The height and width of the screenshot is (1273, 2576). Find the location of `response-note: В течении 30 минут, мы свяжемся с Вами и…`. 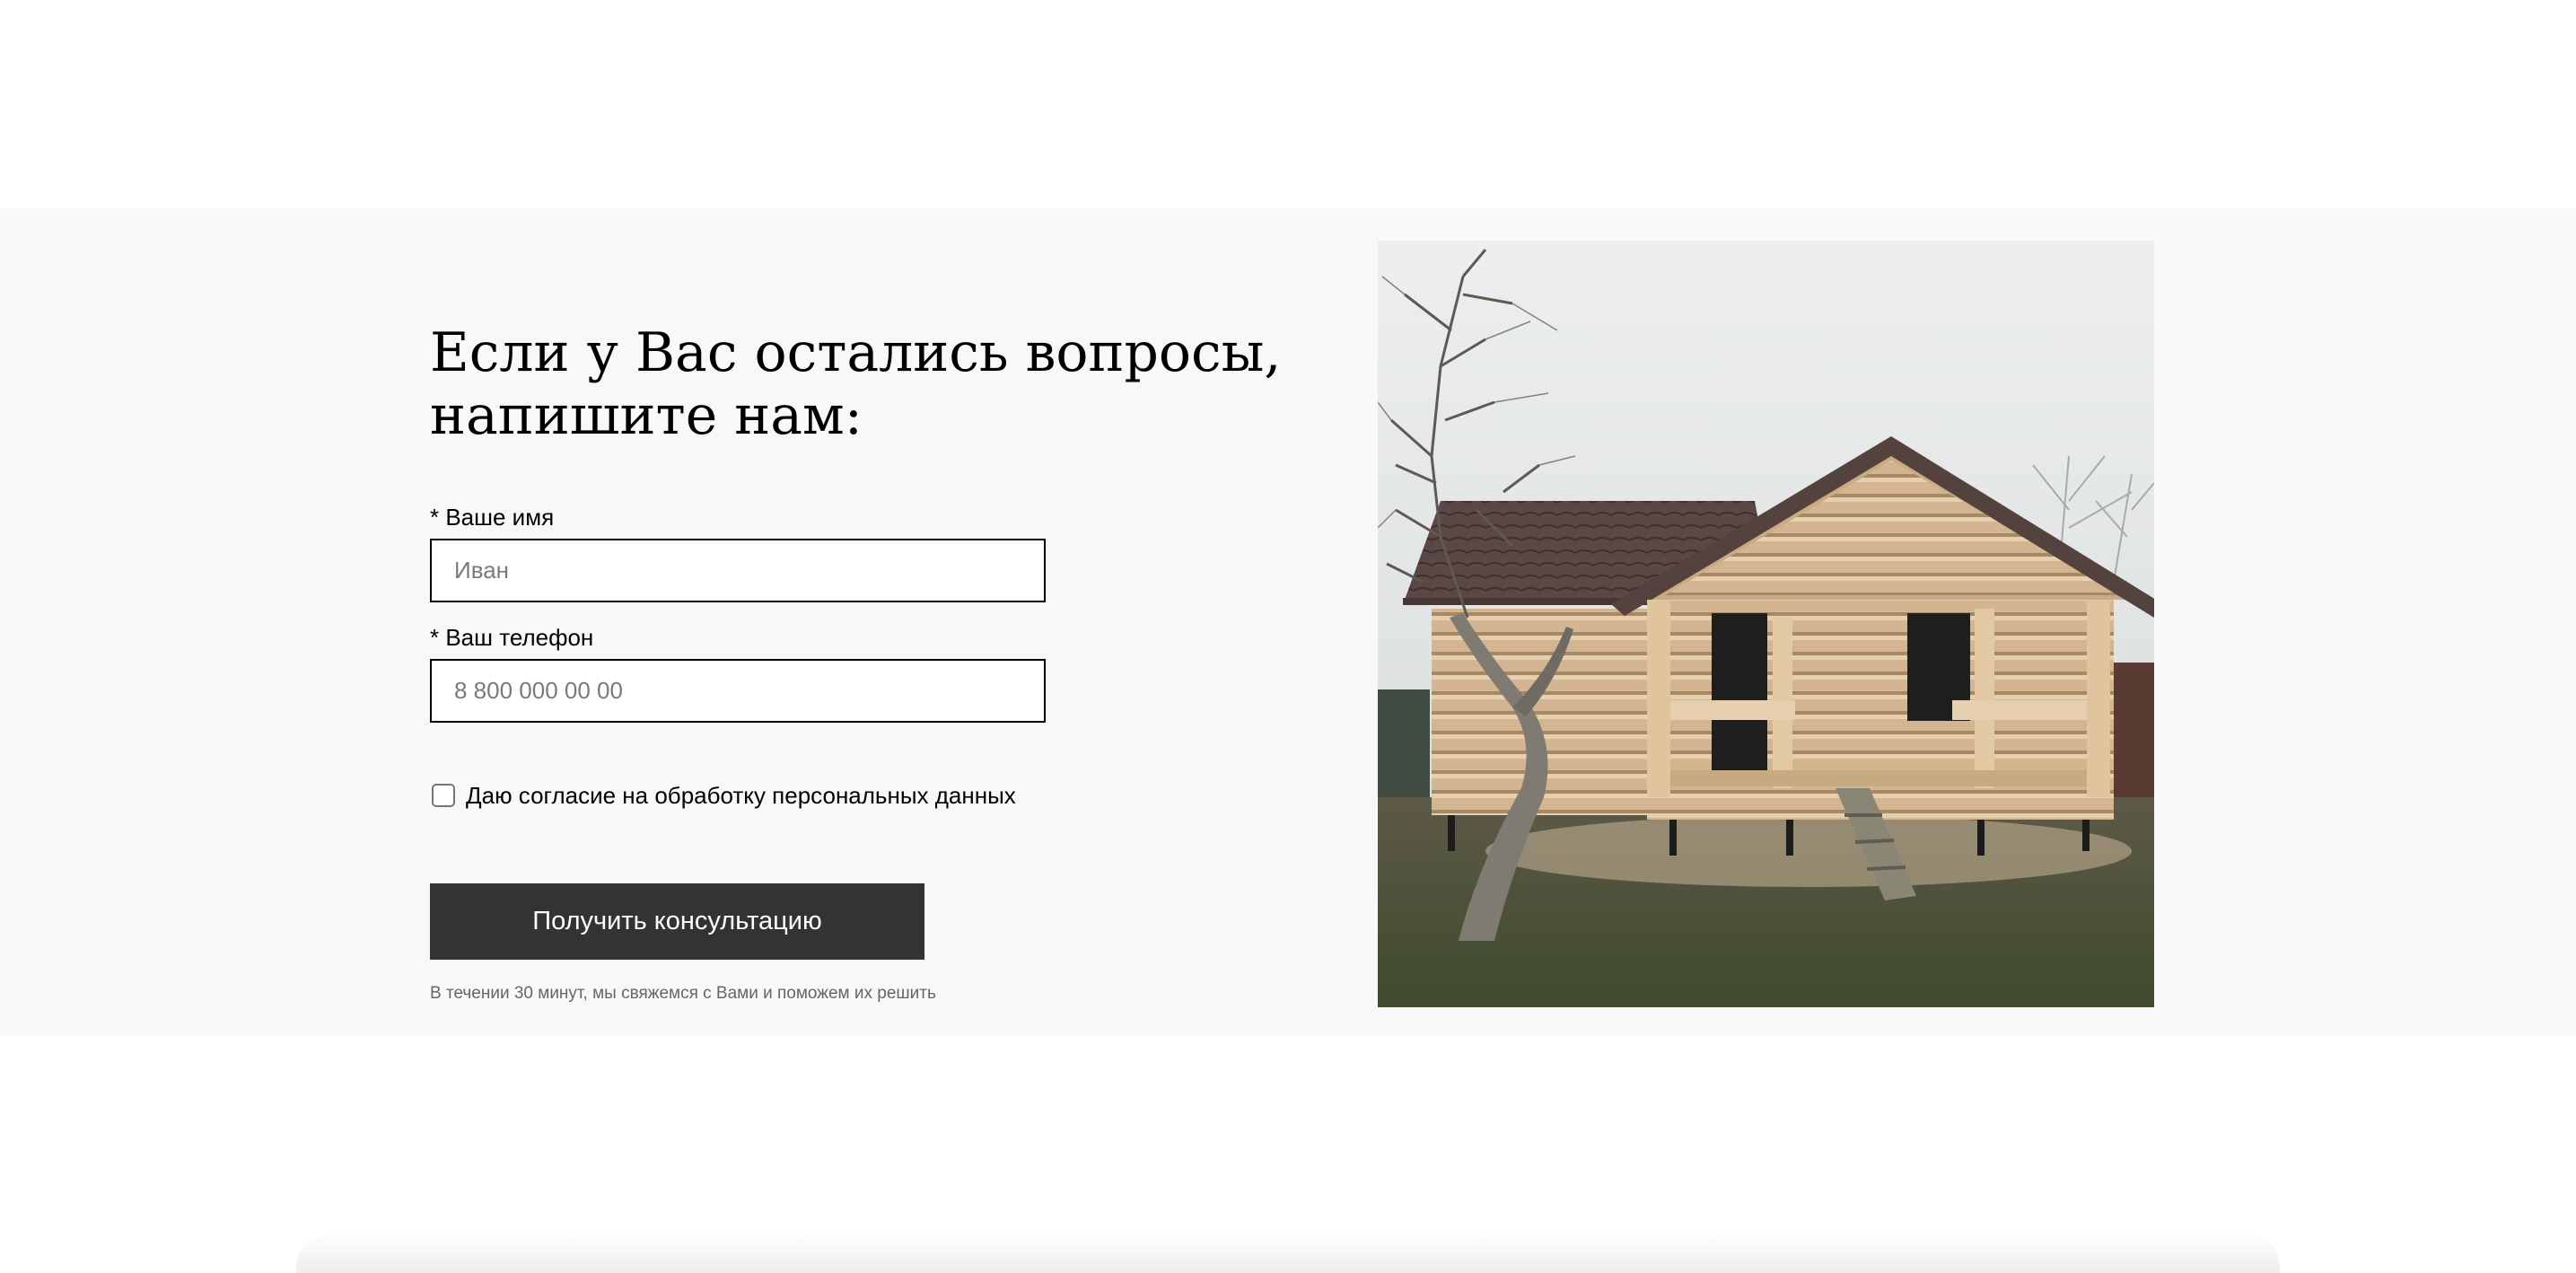

response-note: В течении 30 минут, мы свяжемся с Вами и… is located at coordinates (683, 994).